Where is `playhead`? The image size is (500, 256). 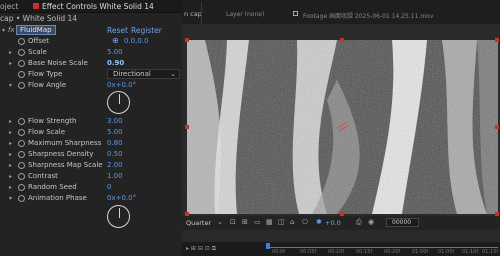
playhead is located at coordinates (268, 246).